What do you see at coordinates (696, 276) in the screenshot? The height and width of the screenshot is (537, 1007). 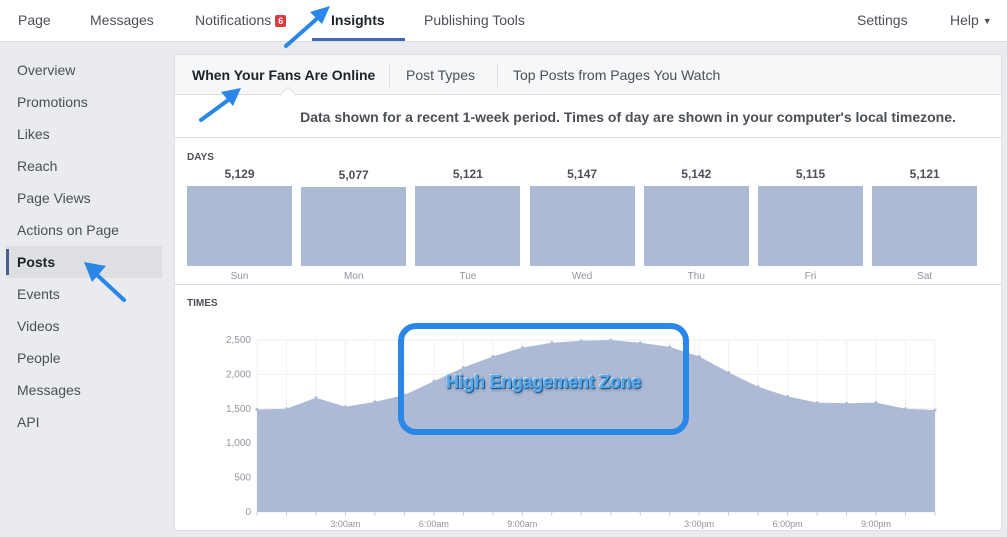 I see `day-axis-label: Thu` at bounding box center [696, 276].